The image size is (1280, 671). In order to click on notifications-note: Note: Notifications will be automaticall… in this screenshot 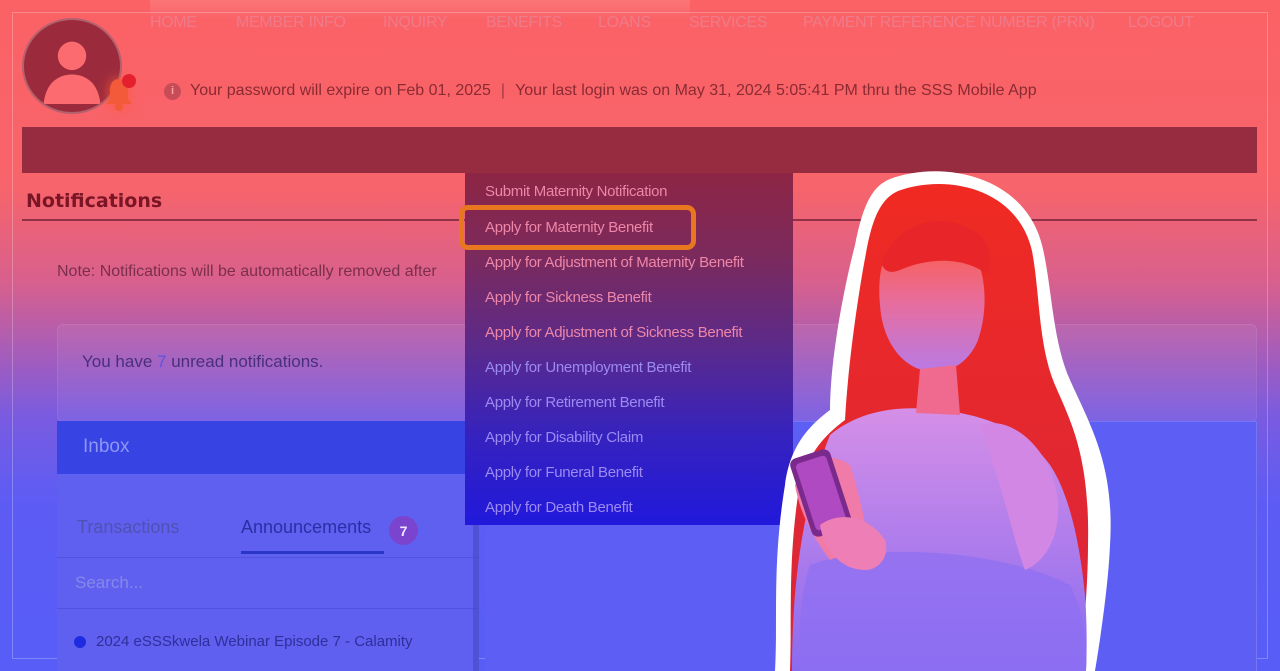, I will do `click(247, 271)`.